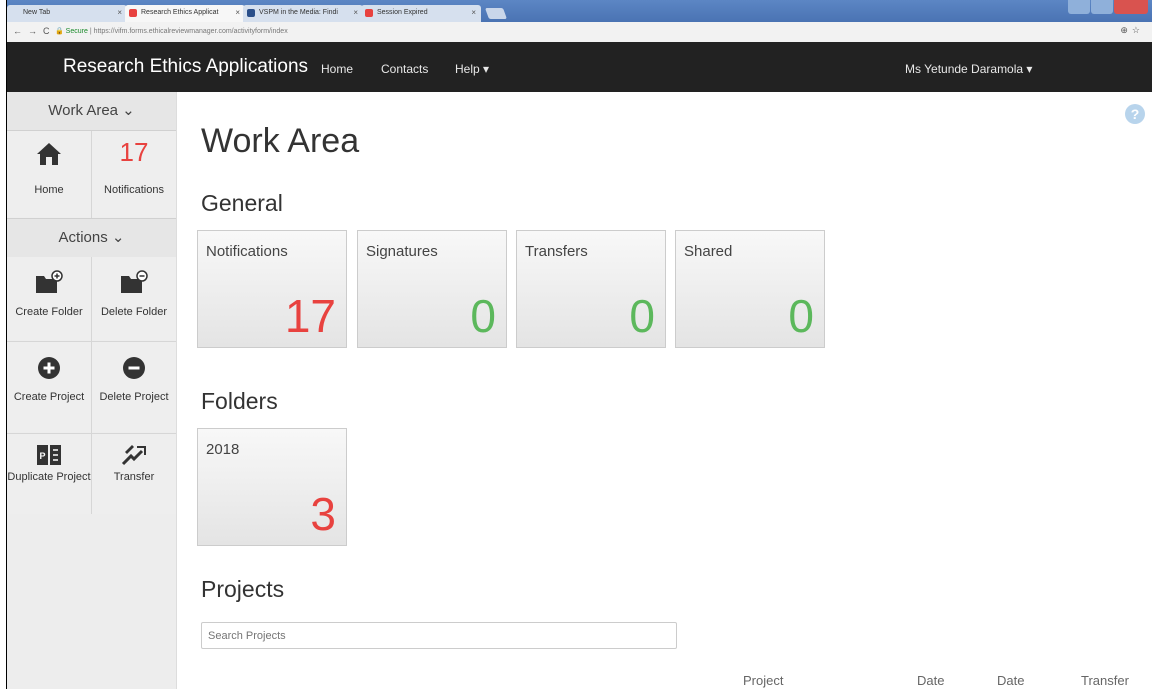  I want to click on card-title: Notifications, so click(247, 251).